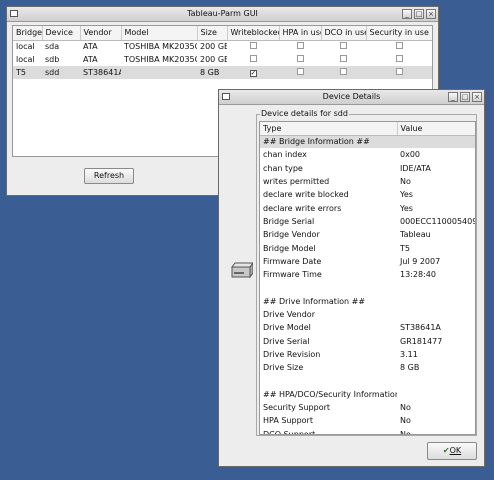 The image size is (494, 480). What do you see at coordinates (328, 287) in the screenshot?
I see `details-type` at bounding box center [328, 287].